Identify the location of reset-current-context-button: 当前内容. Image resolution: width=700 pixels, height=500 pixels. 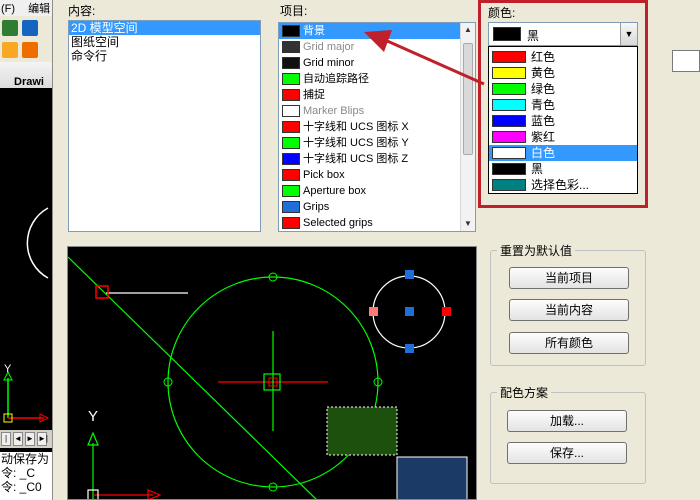
(569, 310).